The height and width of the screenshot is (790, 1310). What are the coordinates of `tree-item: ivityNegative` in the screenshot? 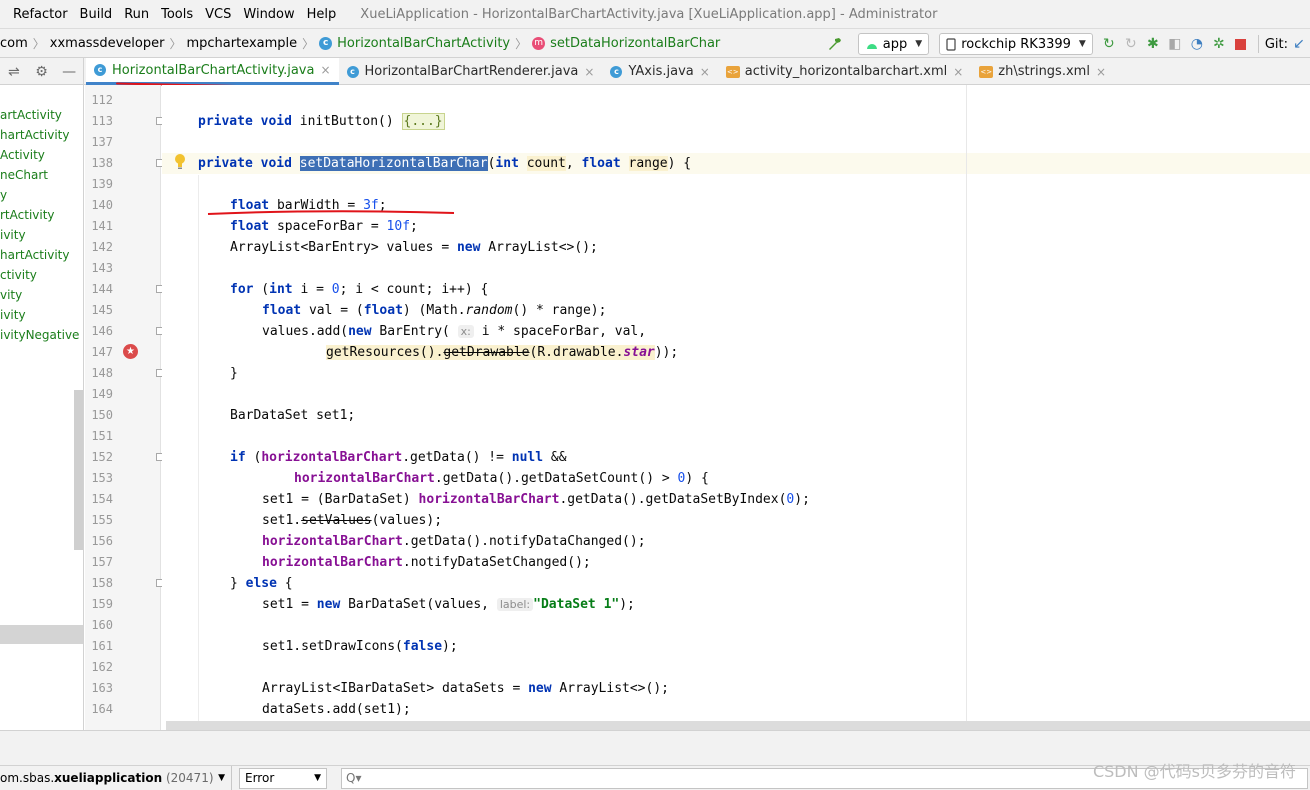 It's located at (39, 335).